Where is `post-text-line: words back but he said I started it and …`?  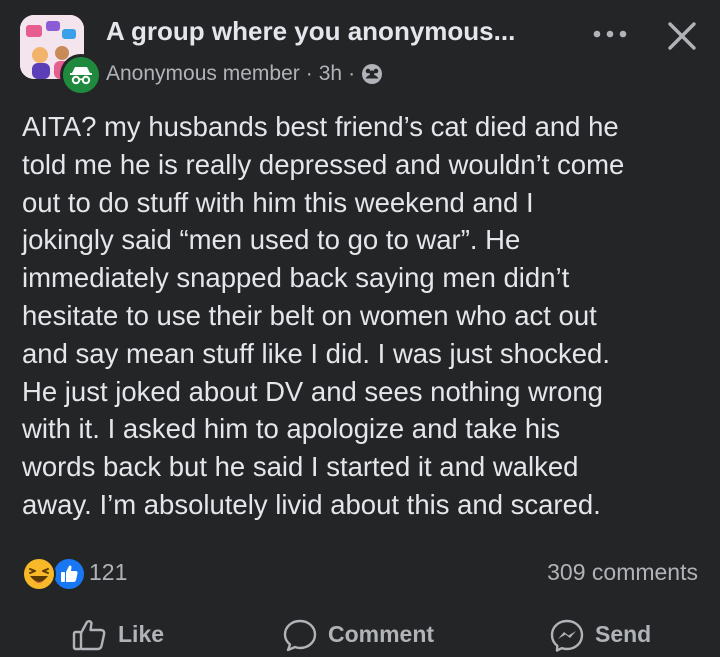 post-text-line: words back but he said I started it and … is located at coordinates (300, 467).